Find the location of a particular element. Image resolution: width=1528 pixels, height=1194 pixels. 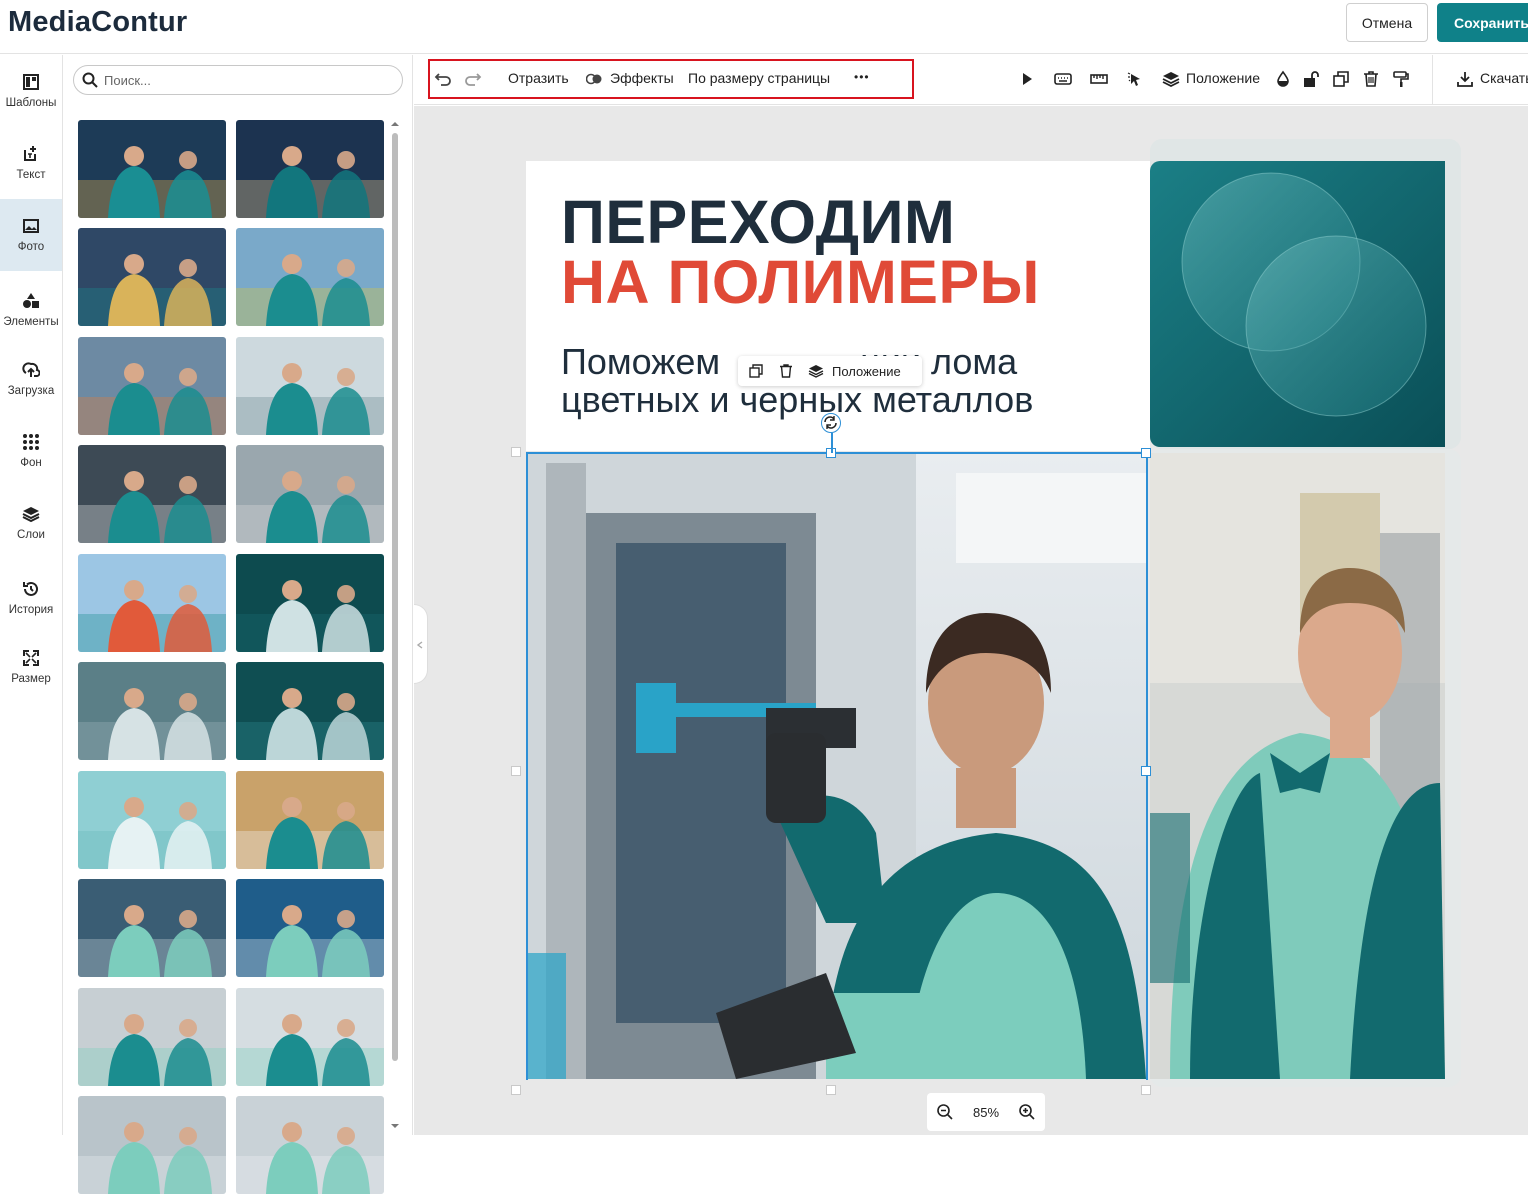

rotate-handle is located at coordinates (831, 423).